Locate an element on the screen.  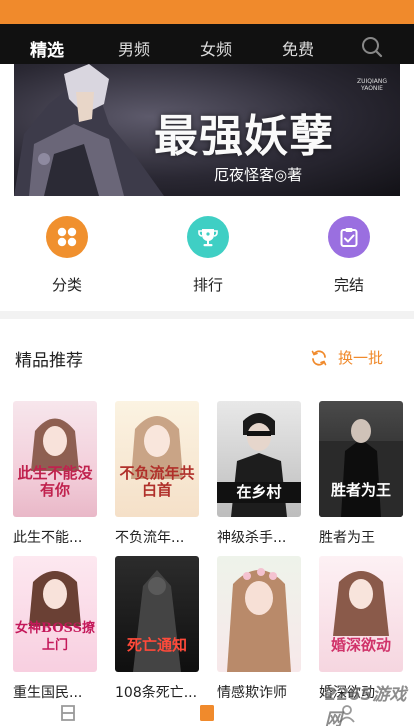
section-divider is located at coordinates (207, 315).